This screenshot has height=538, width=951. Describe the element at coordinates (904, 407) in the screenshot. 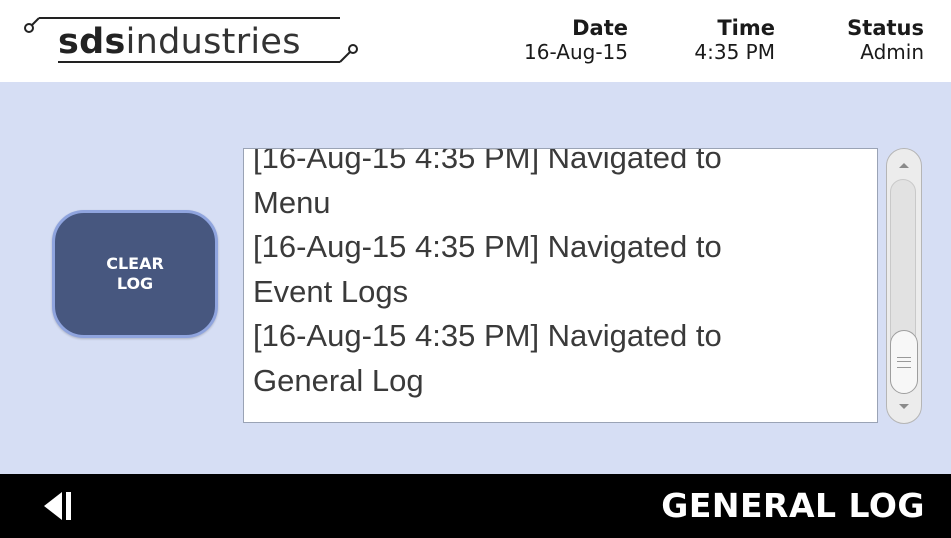

I see `arrow-down-icon` at that location.